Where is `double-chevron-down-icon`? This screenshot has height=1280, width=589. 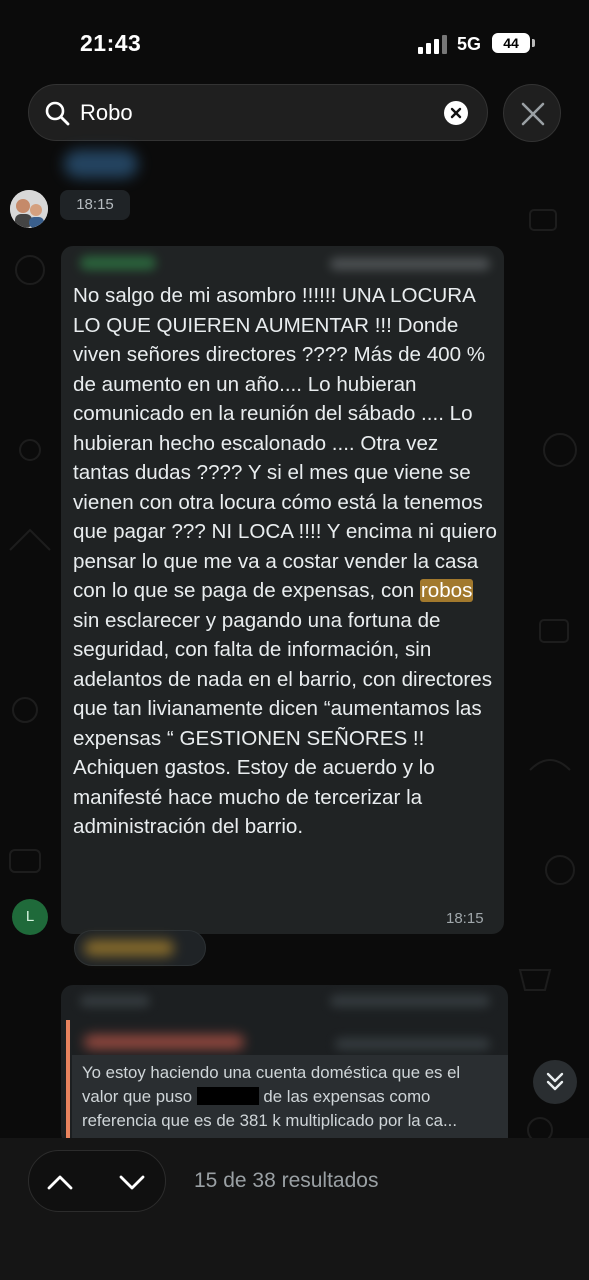 double-chevron-down-icon is located at coordinates (555, 1081).